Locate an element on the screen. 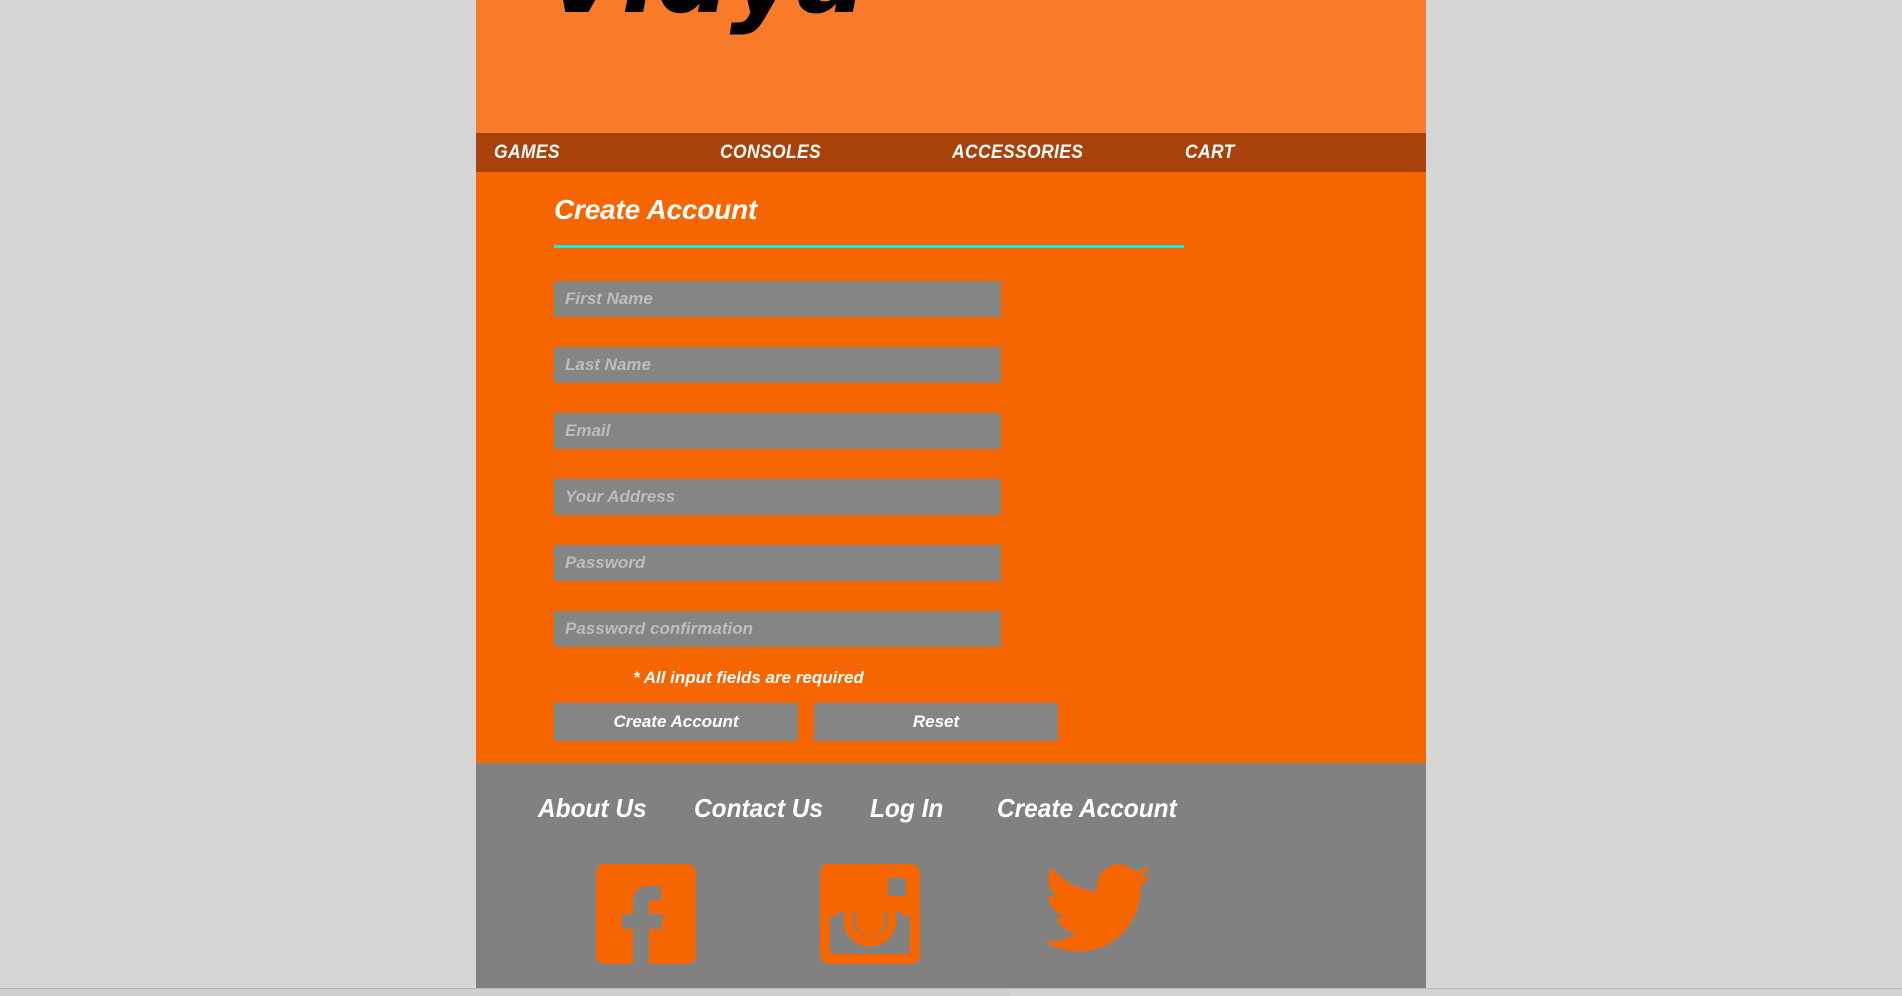 Image resolution: width=1902 pixels, height=996 pixels. title-underline-rule is located at coordinates (869, 246).